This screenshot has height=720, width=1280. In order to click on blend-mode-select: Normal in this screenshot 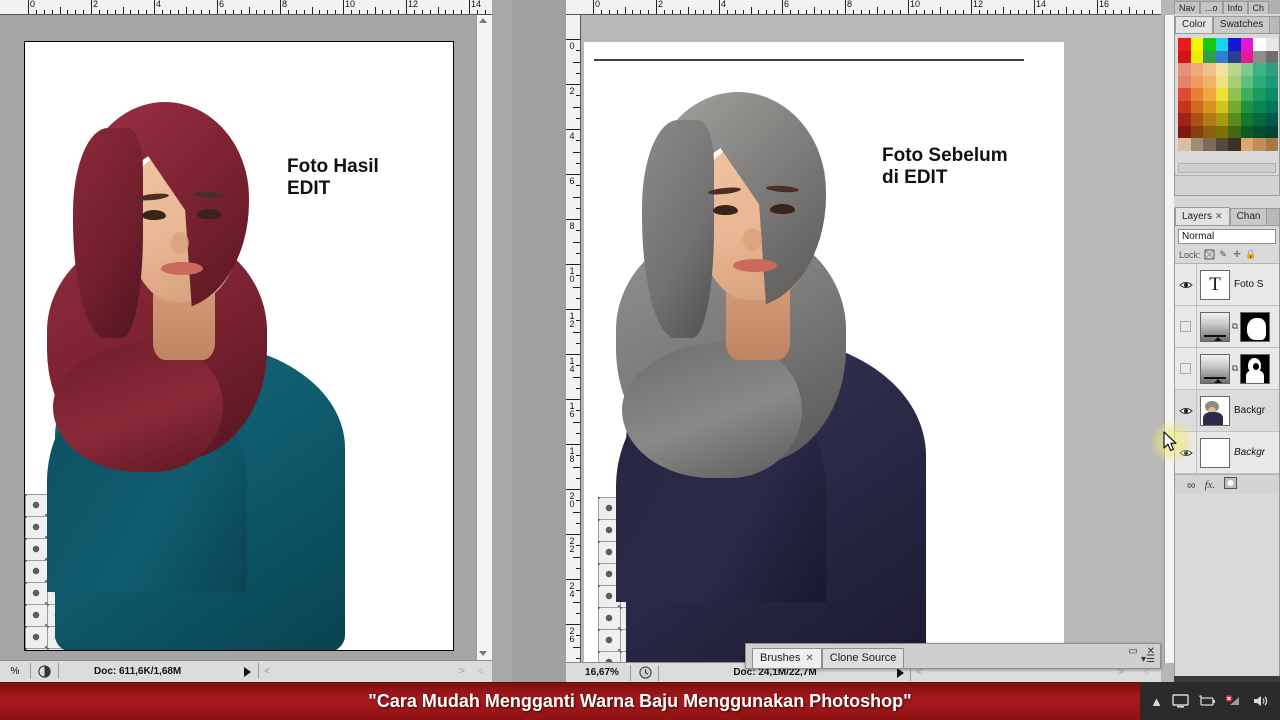, I will do `click(1227, 236)`.